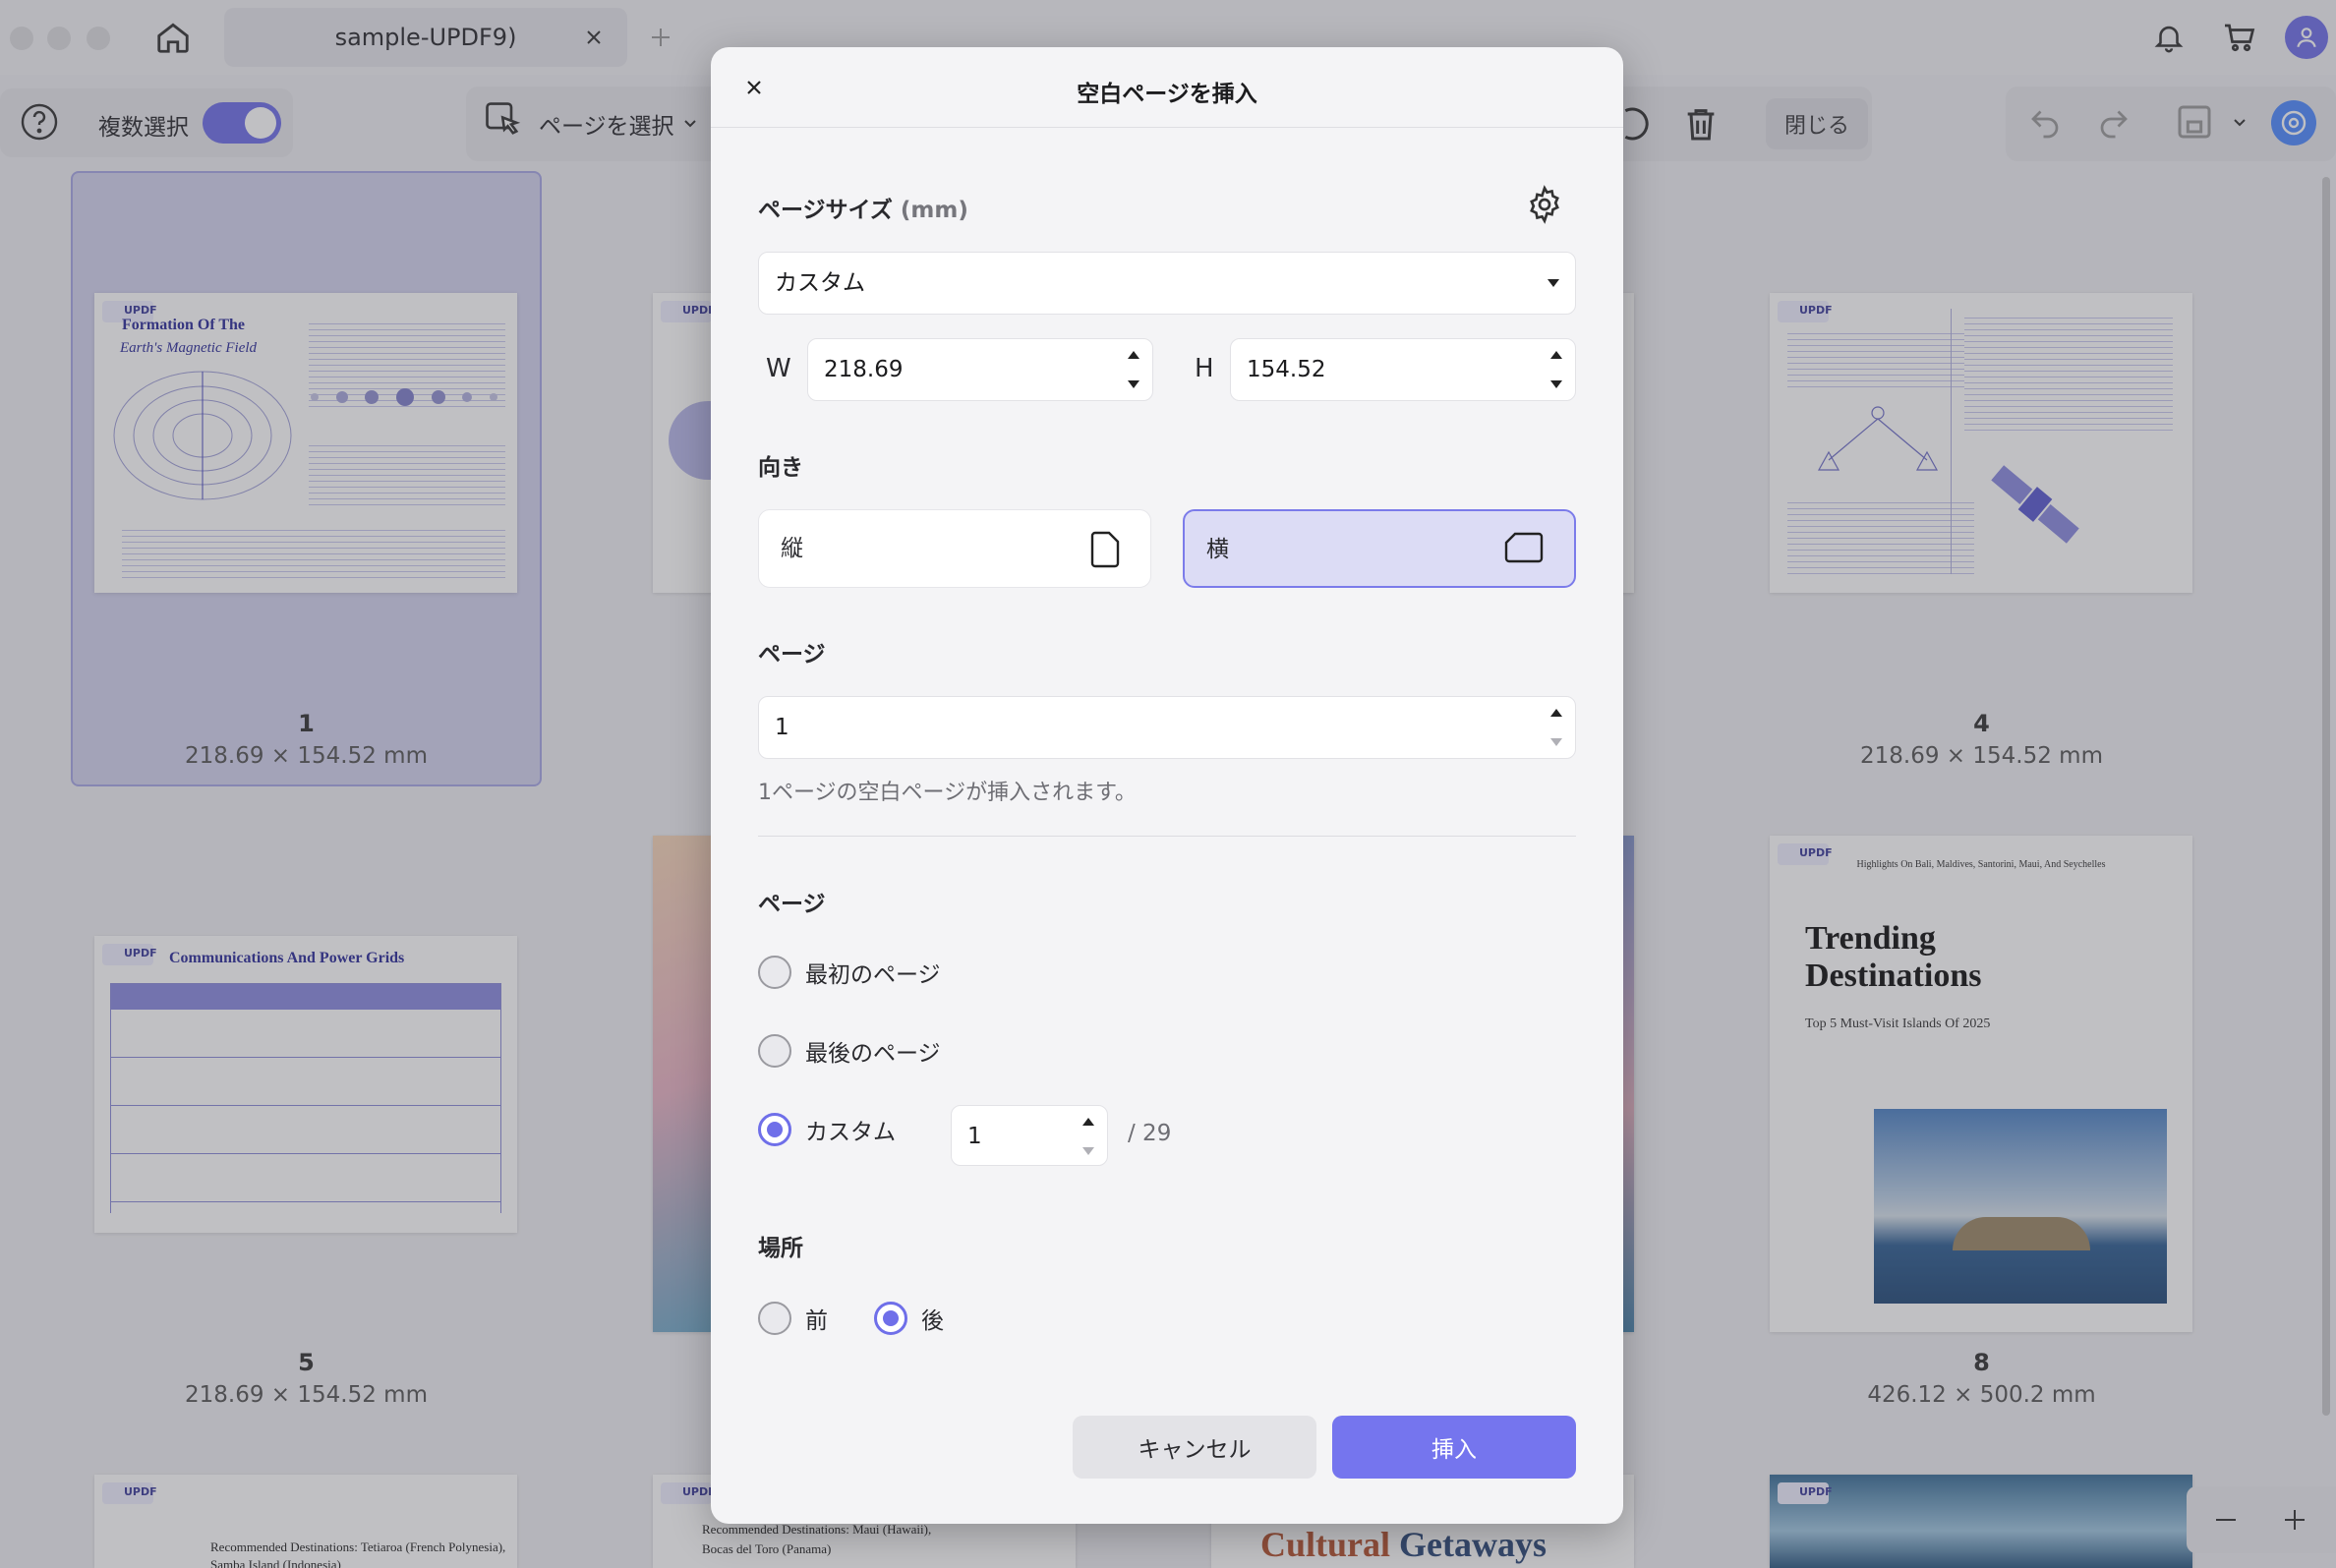  I want to click on height-input: 154.52, so click(1403, 369).